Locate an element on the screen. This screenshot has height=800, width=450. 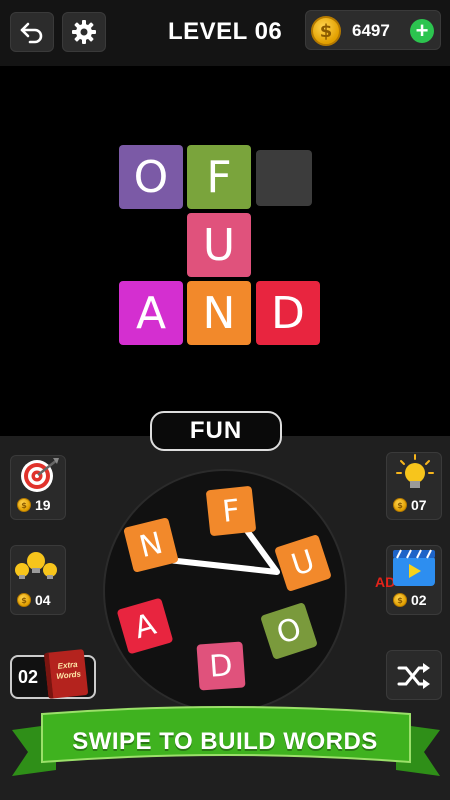
settings-button is located at coordinates (84, 32).